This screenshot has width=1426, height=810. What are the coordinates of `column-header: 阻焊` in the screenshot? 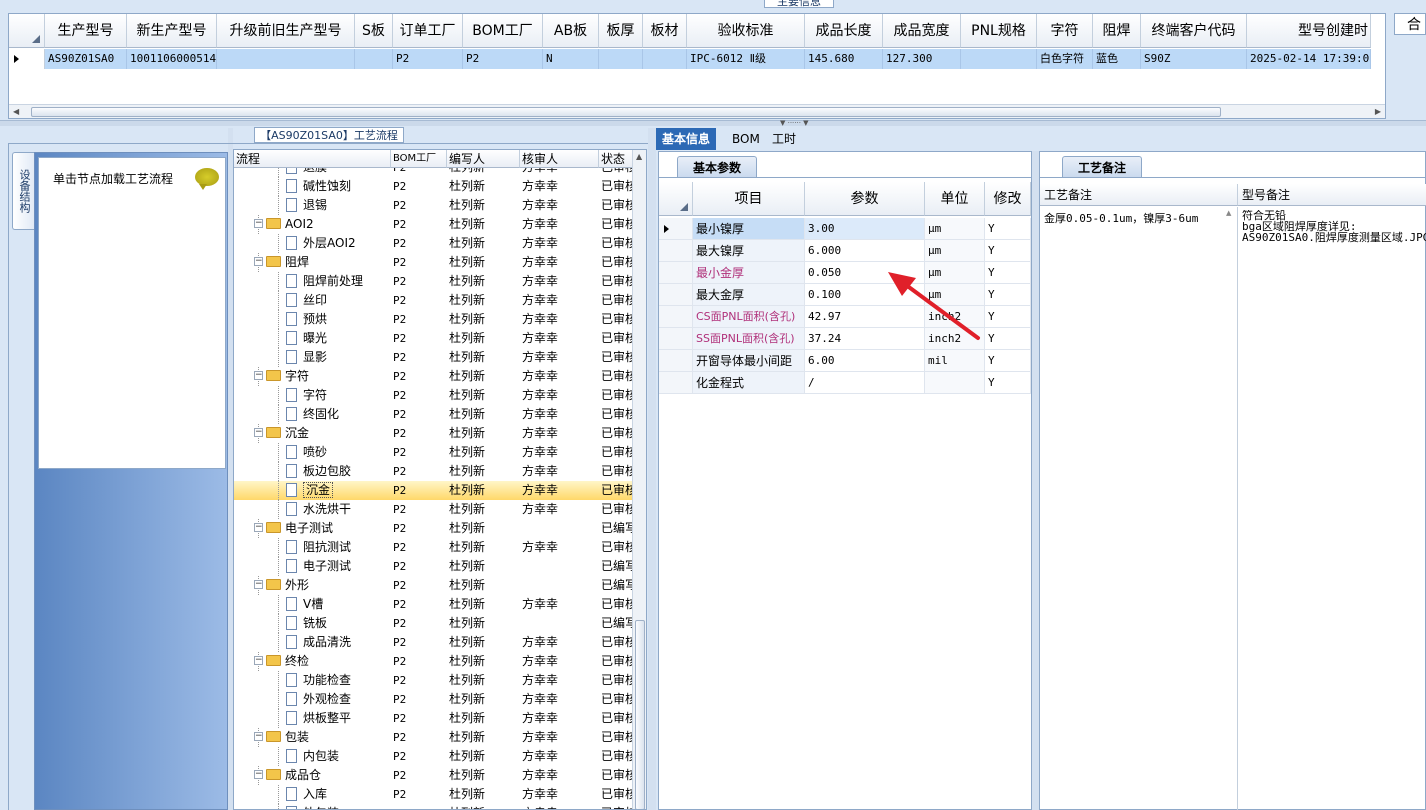 It's located at (1117, 31).